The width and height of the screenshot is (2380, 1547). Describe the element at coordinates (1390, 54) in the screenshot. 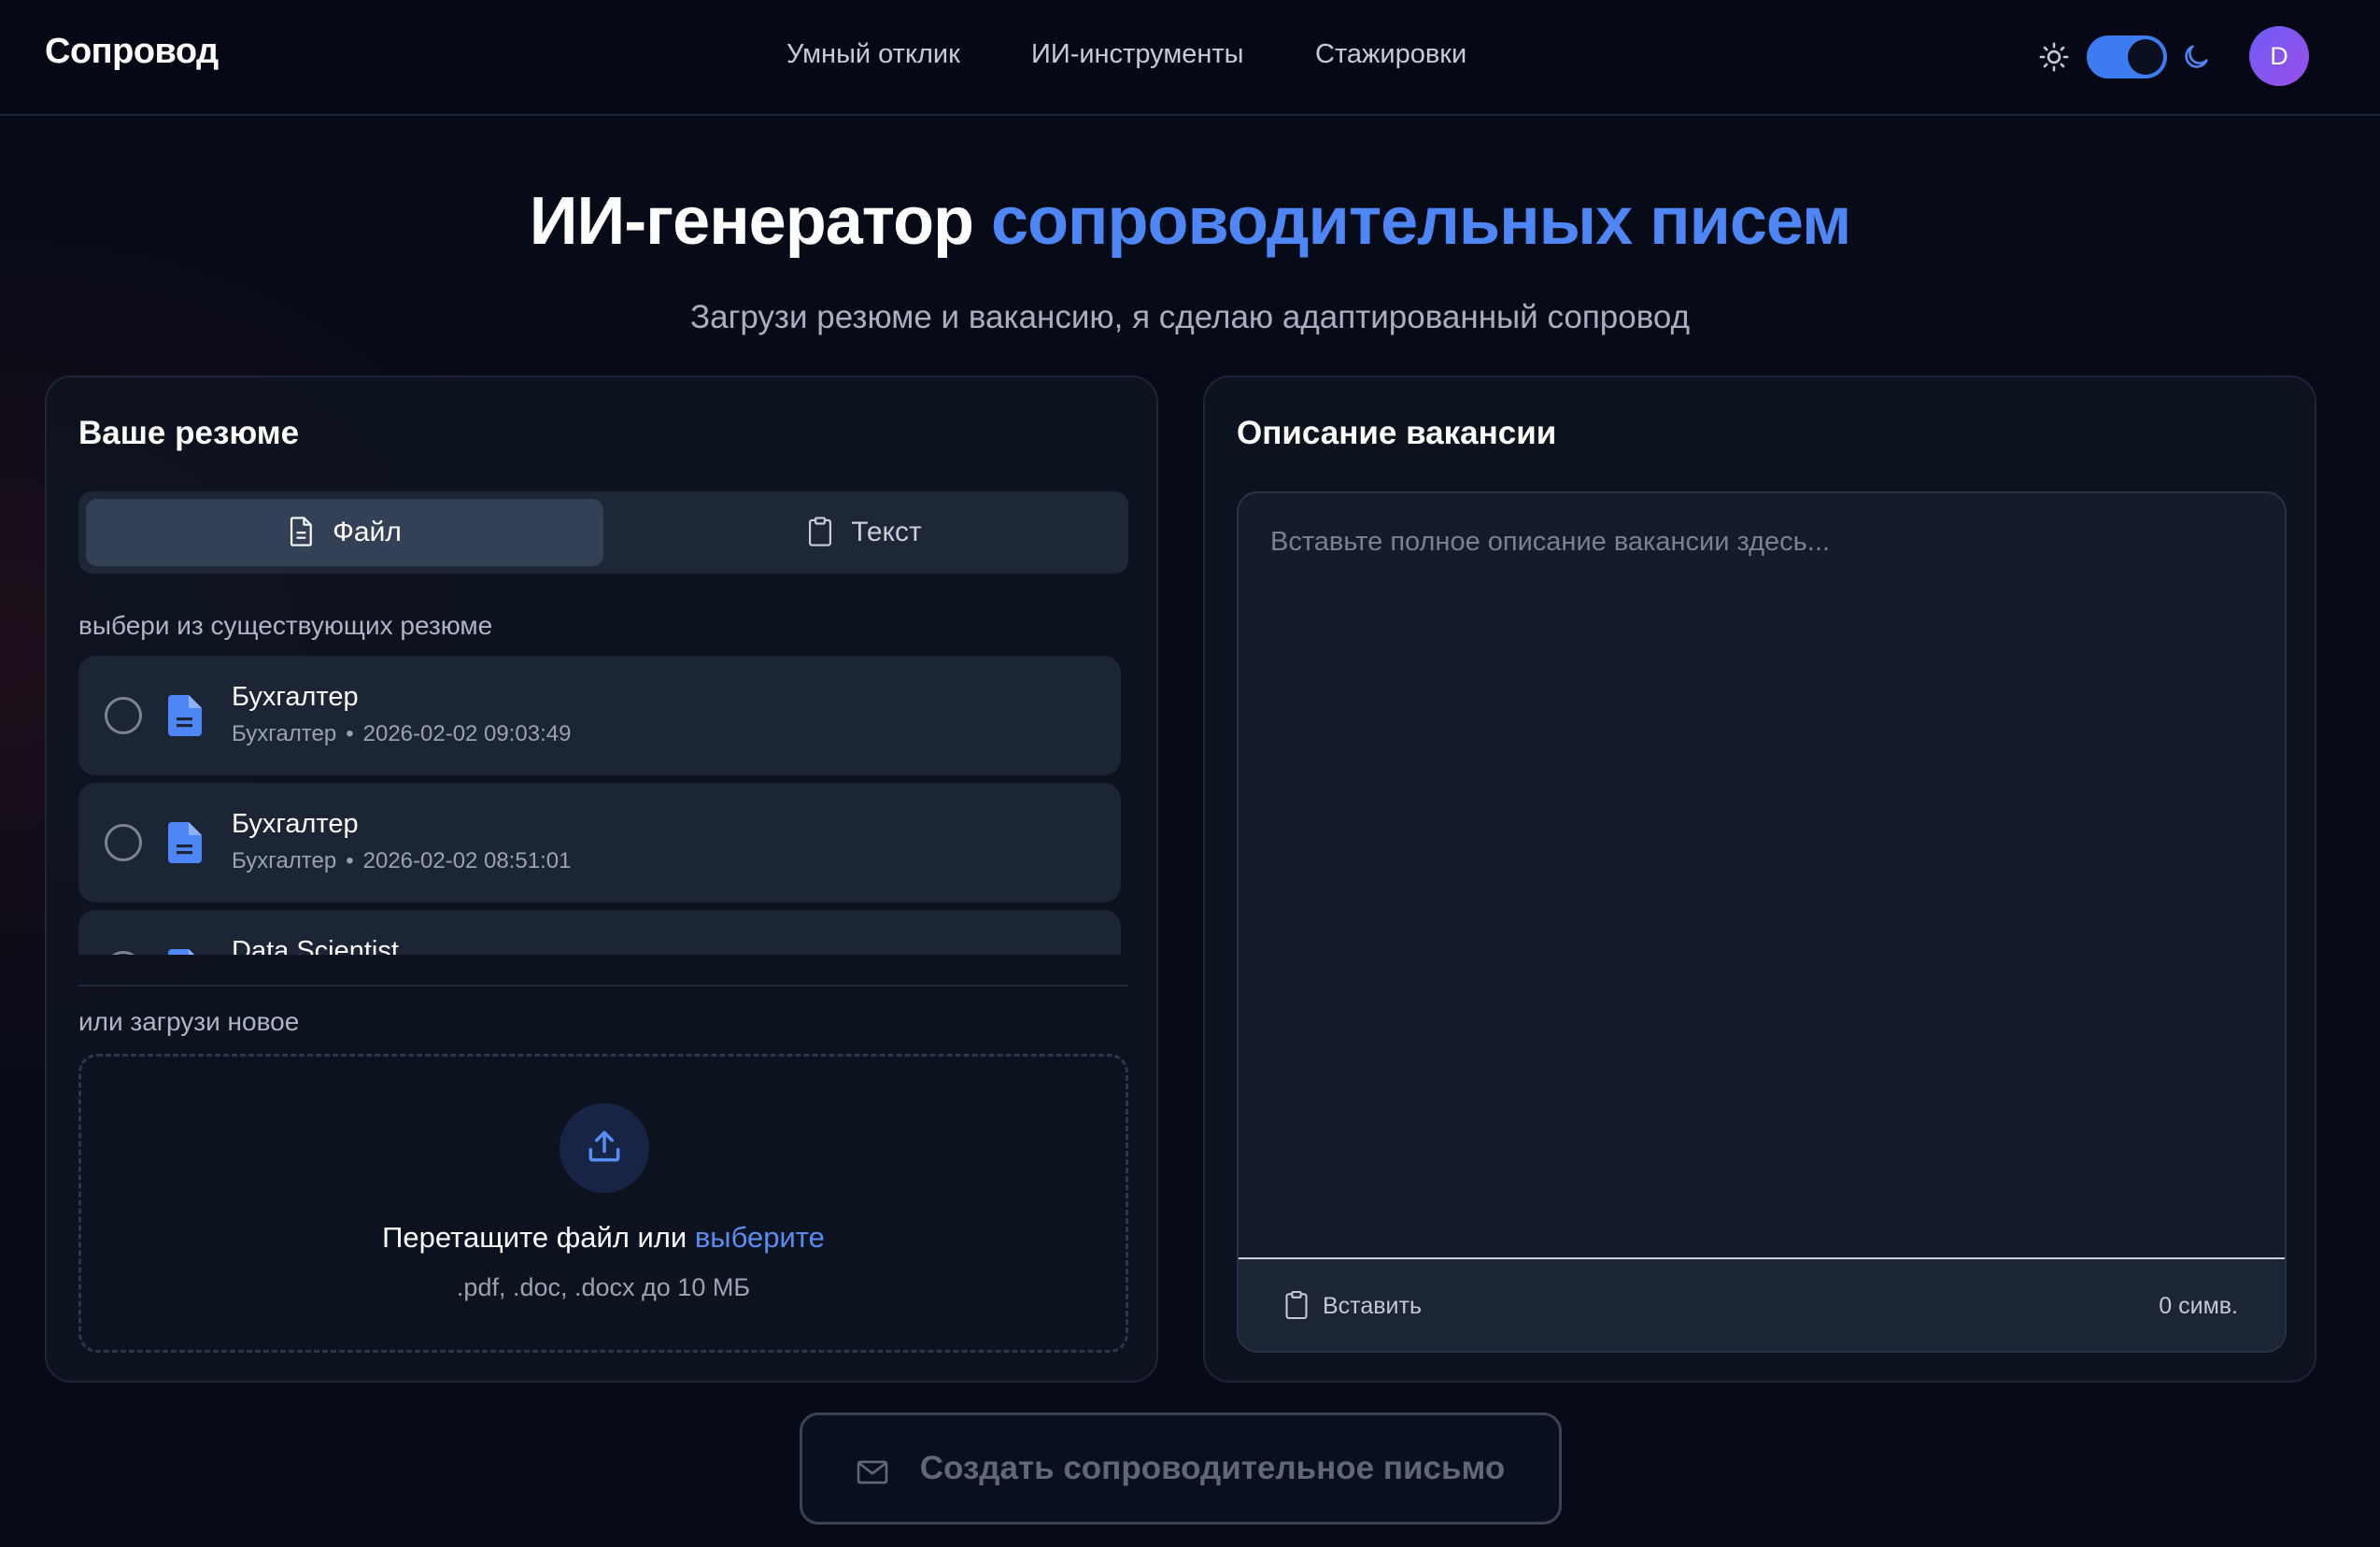

I see `nav-internships: Стажировки` at that location.